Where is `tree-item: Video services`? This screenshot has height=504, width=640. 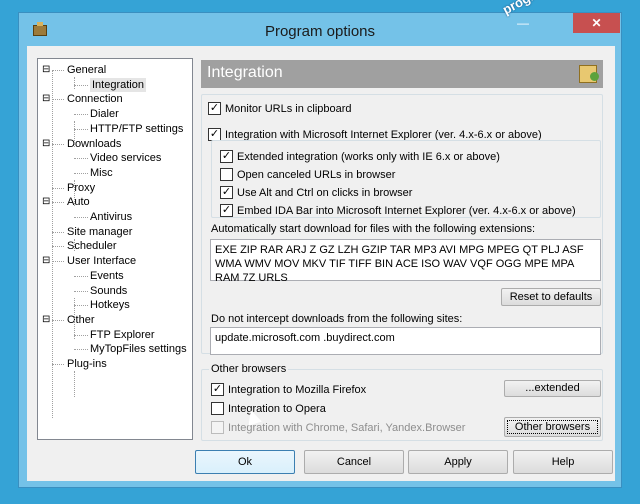 tree-item: Video services is located at coordinates (125, 158).